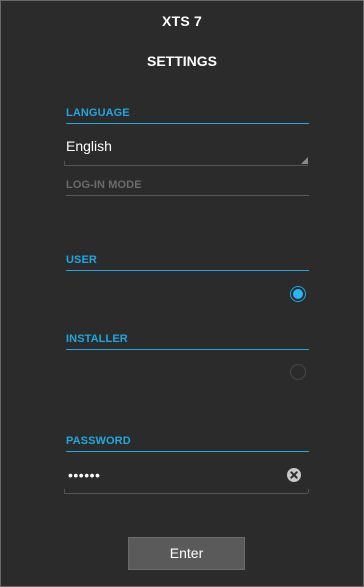 This screenshot has width=364, height=587. Describe the element at coordinates (187, 443) in the screenshot. I see `password-label: PASSWORD` at that location.